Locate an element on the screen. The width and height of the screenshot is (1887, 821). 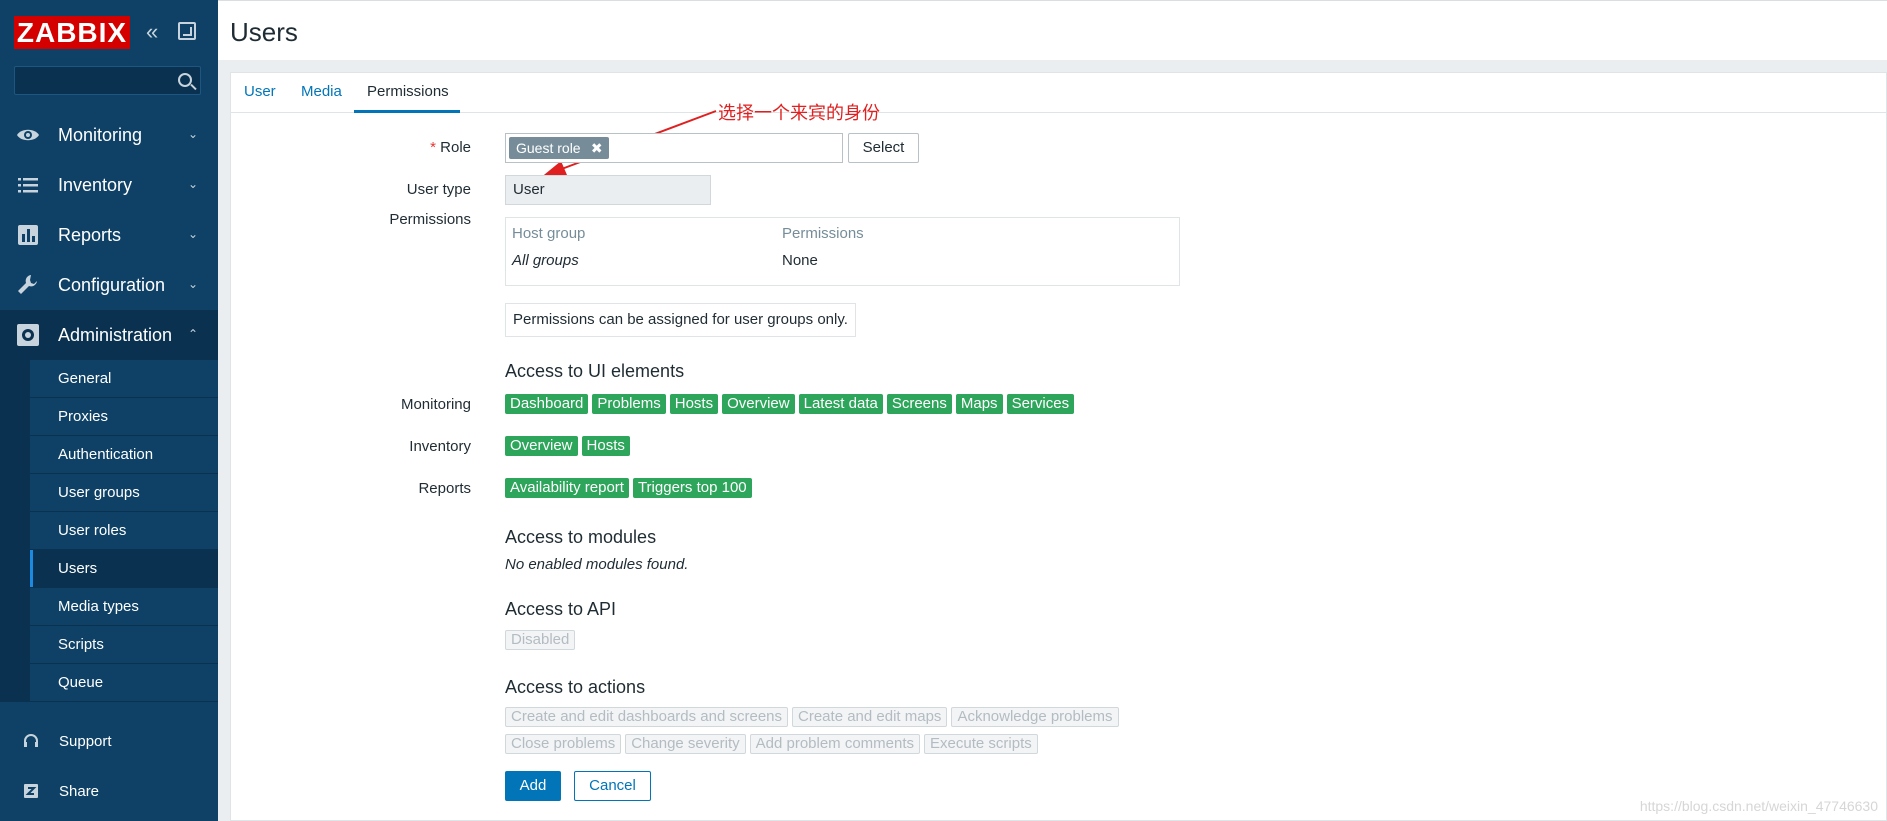
ui-tag: Maps is located at coordinates (979, 404).